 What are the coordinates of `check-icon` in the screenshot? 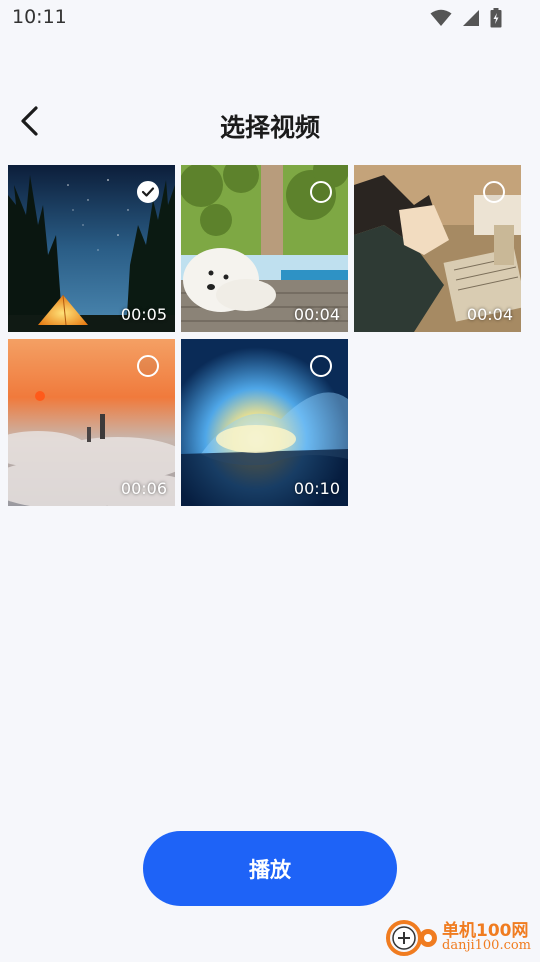 It's located at (148, 192).